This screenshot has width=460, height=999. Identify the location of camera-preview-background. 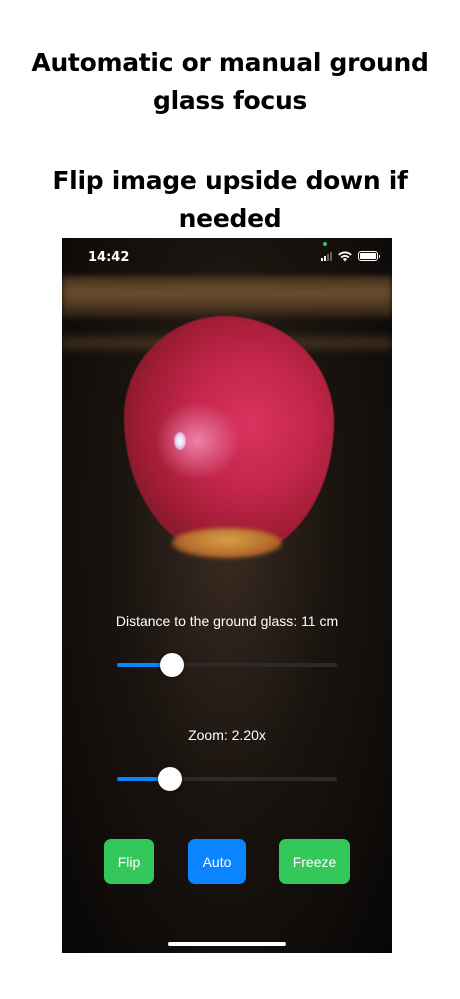
(227, 297).